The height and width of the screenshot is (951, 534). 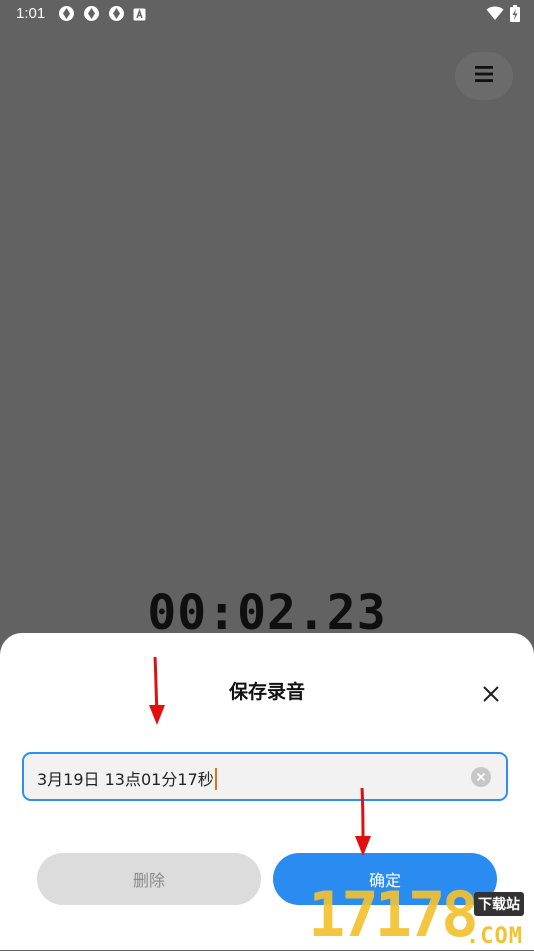 I want to click on close-icon, so click(x=491, y=694).